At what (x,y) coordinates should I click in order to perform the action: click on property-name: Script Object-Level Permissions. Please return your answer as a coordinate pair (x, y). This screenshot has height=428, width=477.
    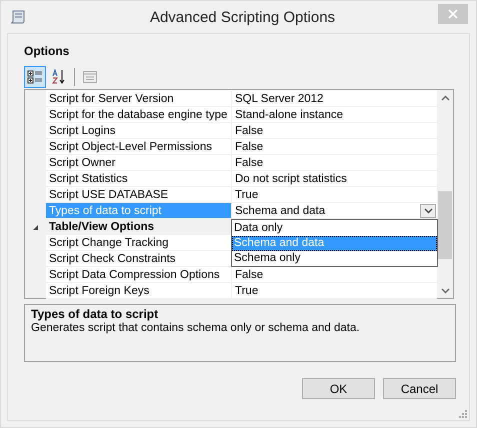
    Looking at the image, I should click on (139, 147).